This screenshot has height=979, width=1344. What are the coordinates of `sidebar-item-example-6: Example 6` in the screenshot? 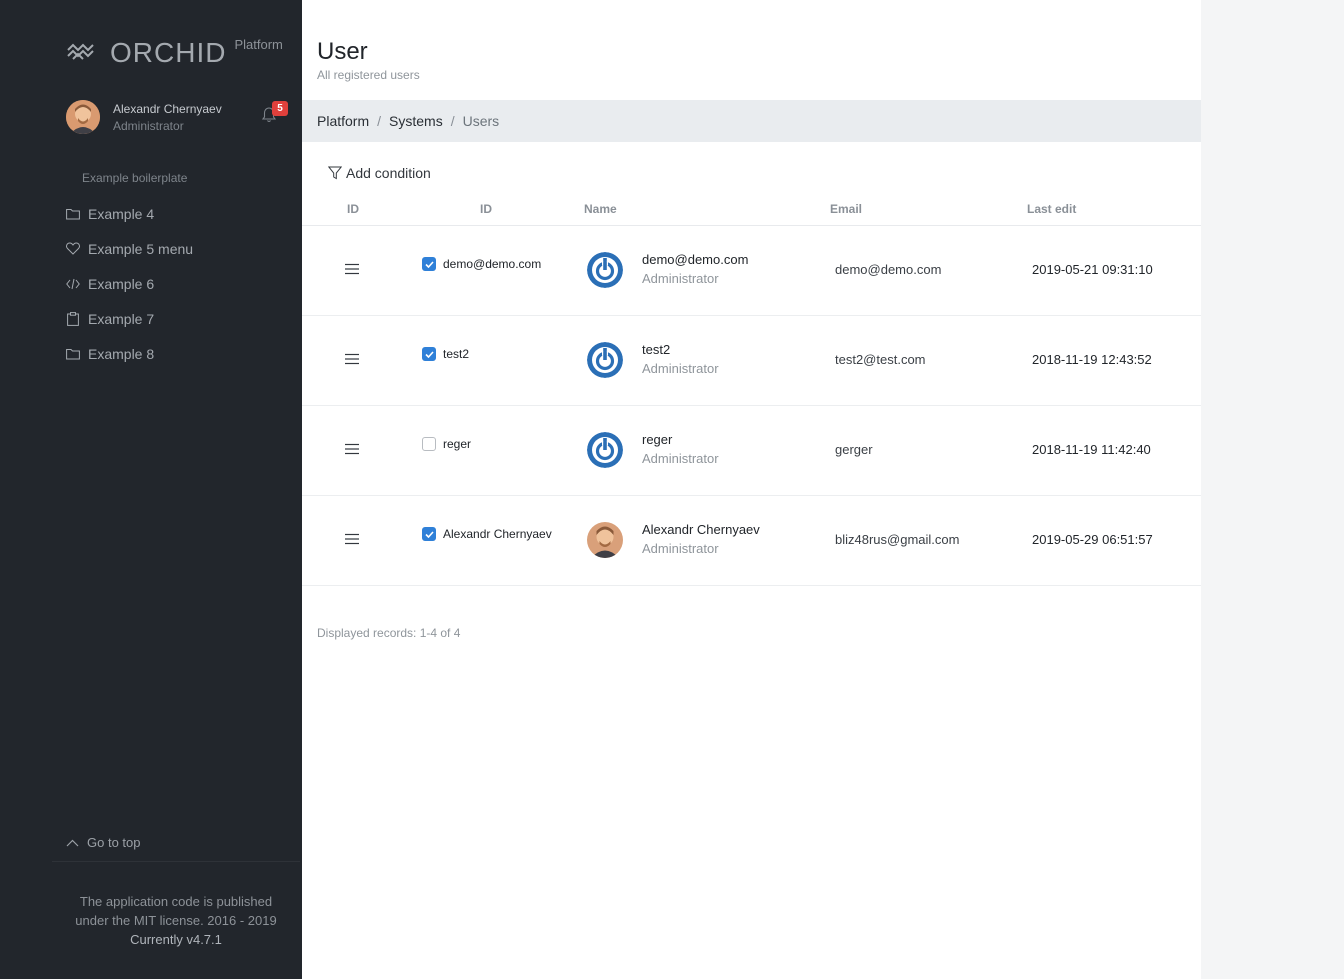 It's located at (129, 283).